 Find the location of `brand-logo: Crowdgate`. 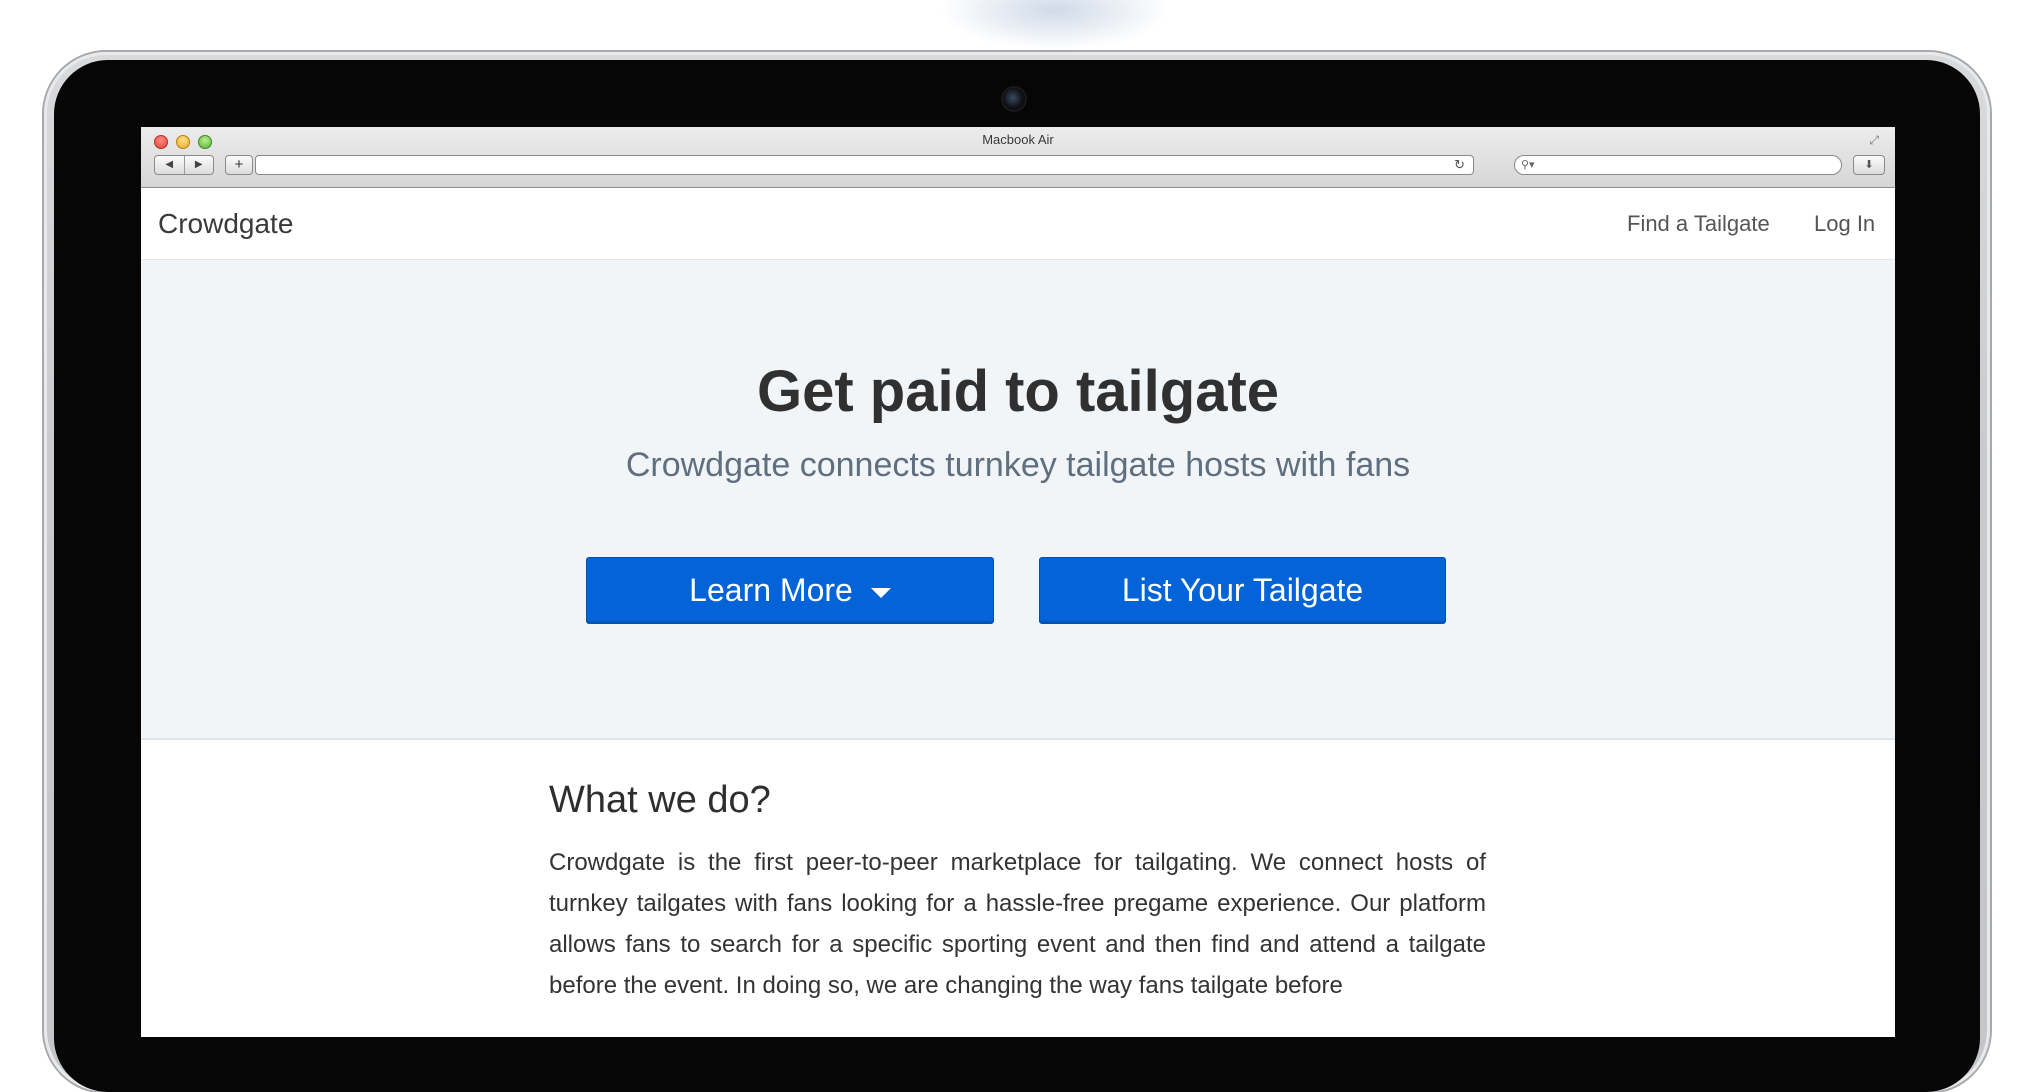

brand-logo: Crowdgate is located at coordinates (225, 223).